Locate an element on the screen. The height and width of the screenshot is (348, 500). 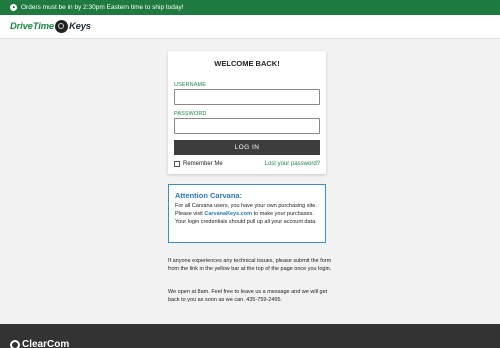
clearcom-logo: ClearCom is located at coordinates (39, 343).